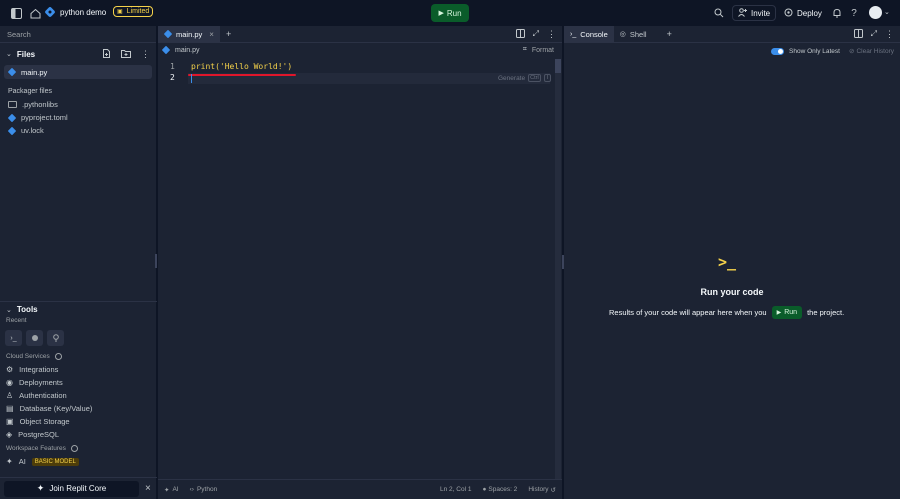 This screenshot has width=900, height=499. What do you see at coordinates (78, 54) in the screenshot?
I see `files-header: ⌄ Files ⋮` at bounding box center [78, 54].